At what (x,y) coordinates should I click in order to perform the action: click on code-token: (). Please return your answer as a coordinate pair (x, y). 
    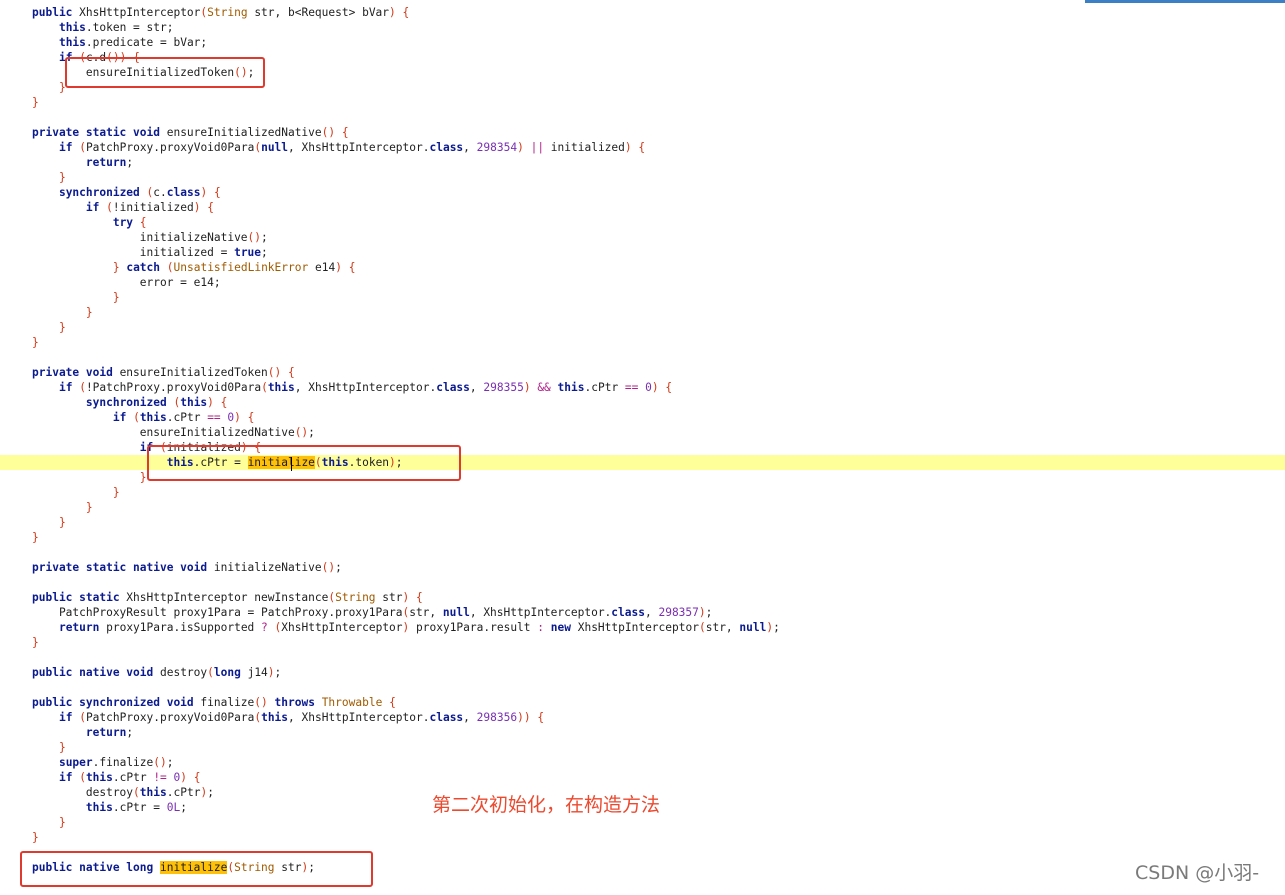
    Looking at the image, I should click on (254, 237).